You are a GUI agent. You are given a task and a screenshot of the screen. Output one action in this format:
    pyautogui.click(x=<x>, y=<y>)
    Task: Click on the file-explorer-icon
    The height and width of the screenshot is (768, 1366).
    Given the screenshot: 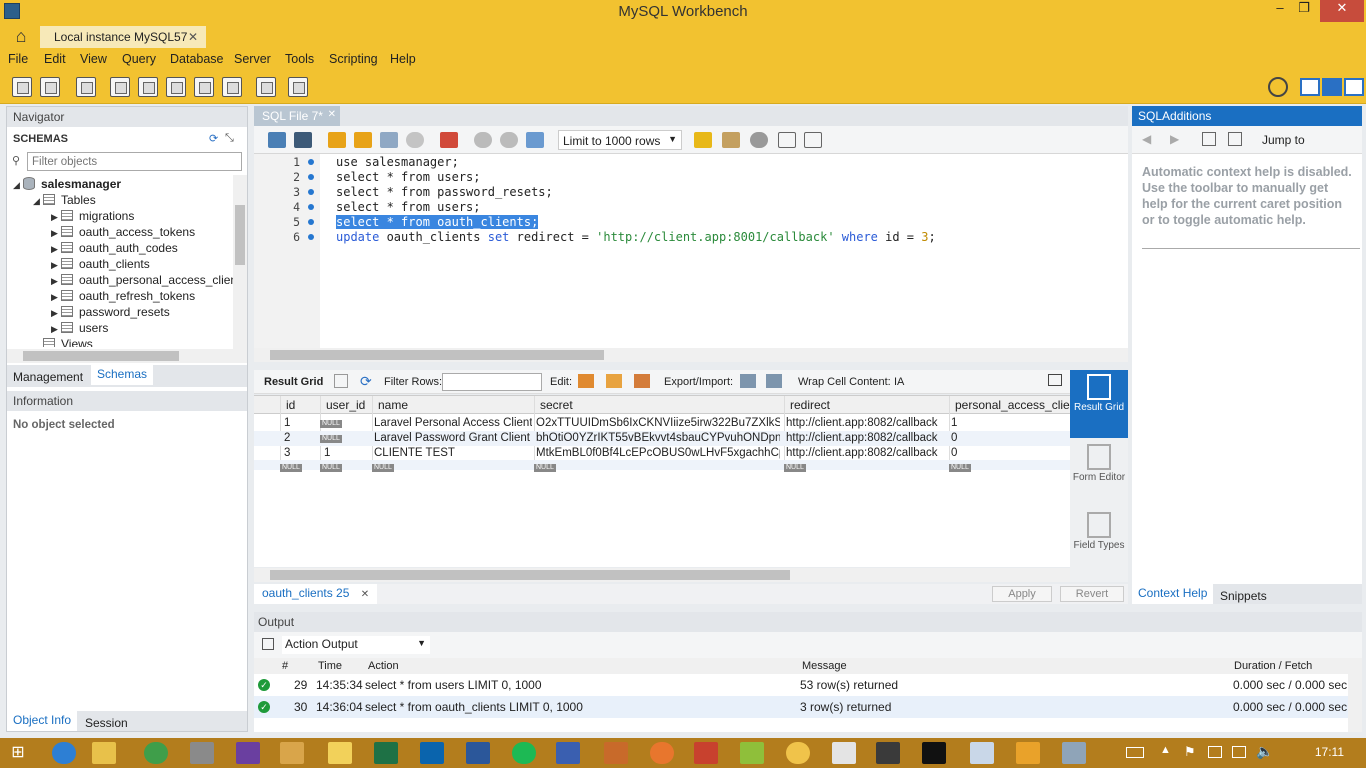 What is the action you would take?
    pyautogui.click(x=104, y=753)
    